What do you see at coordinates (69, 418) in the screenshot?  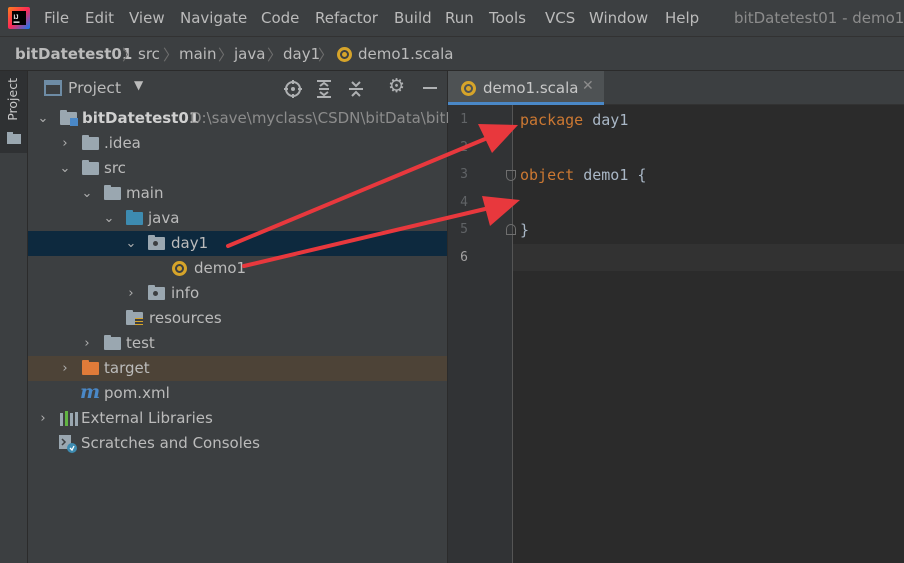 I see `libraries-icon` at bounding box center [69, 418].